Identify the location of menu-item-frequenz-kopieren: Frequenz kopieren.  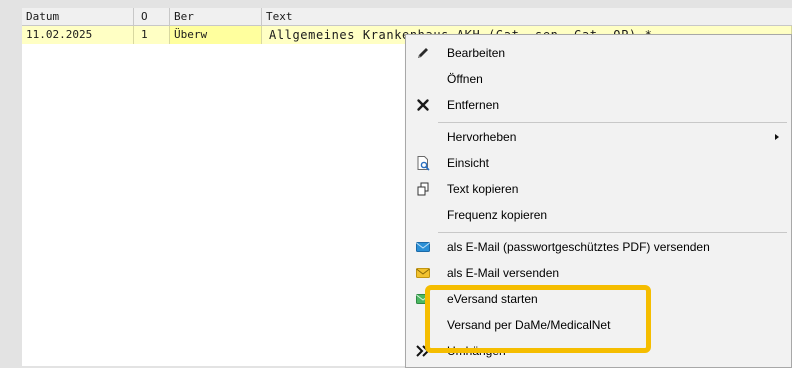
(598, 215).